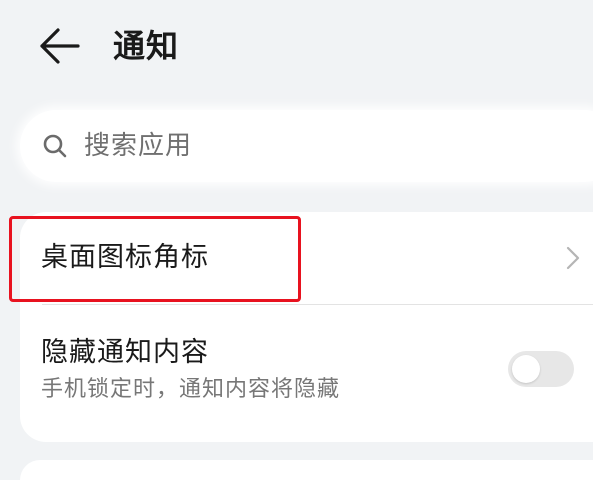 Image resolution: width=593 pixels, height=480 pixels. What do you see at coordinates (306, 146) in the screenshot?
I see `search-bar: 搜索应用` at bounding box center [306, 146].